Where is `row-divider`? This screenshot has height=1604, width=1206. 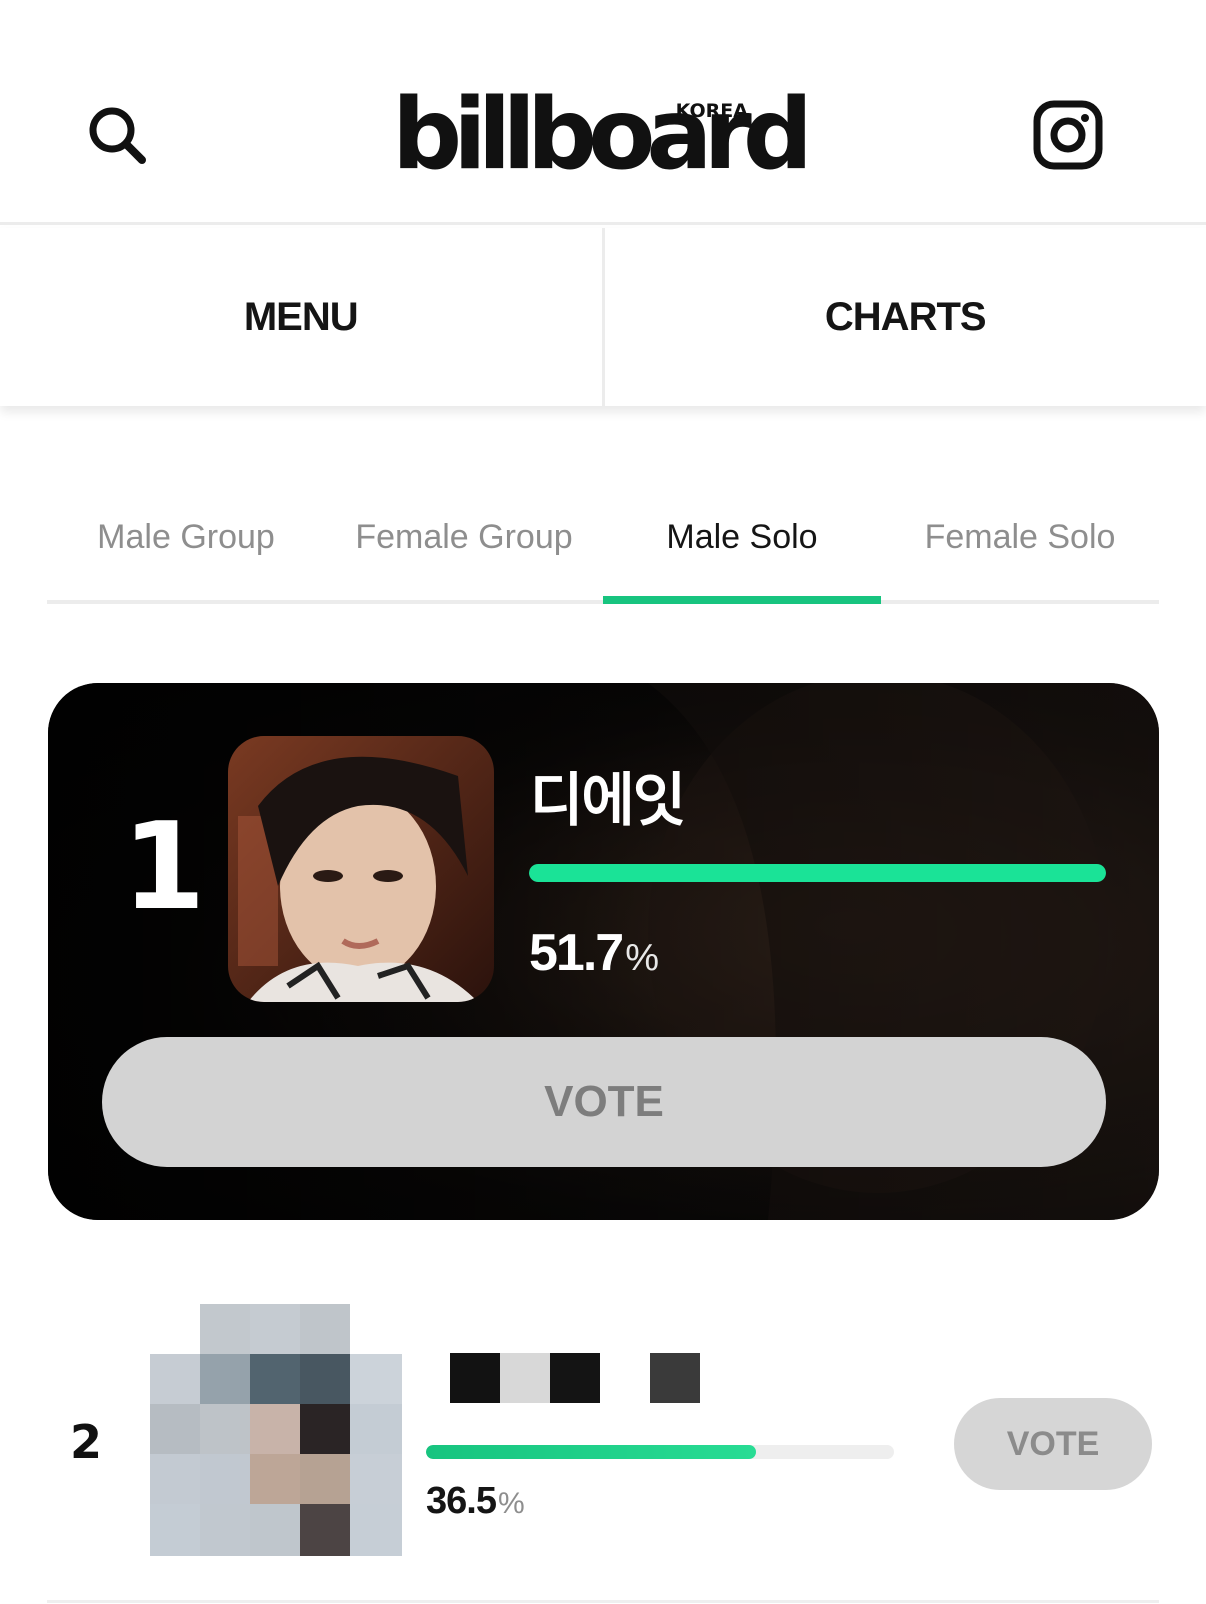
row-divider is located at coordinates (603, 1601).